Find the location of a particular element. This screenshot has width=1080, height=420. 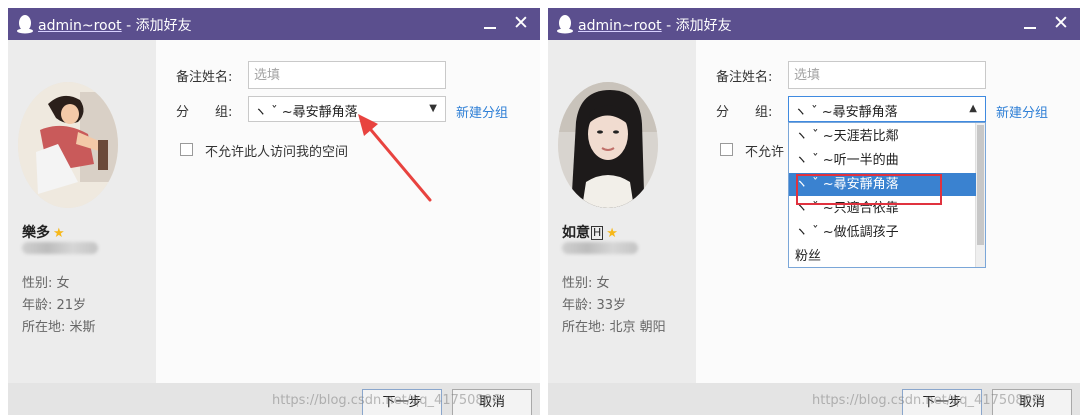

dropdown-scrollbar is located at coordinates (980, 195).